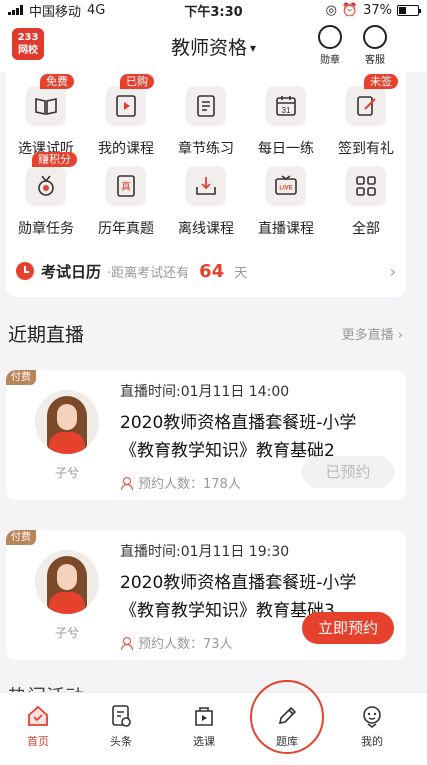  Describe the element at coordinates (366, 149) in the screenshot. I see `grid-item-label: 签到有礼` at that location.